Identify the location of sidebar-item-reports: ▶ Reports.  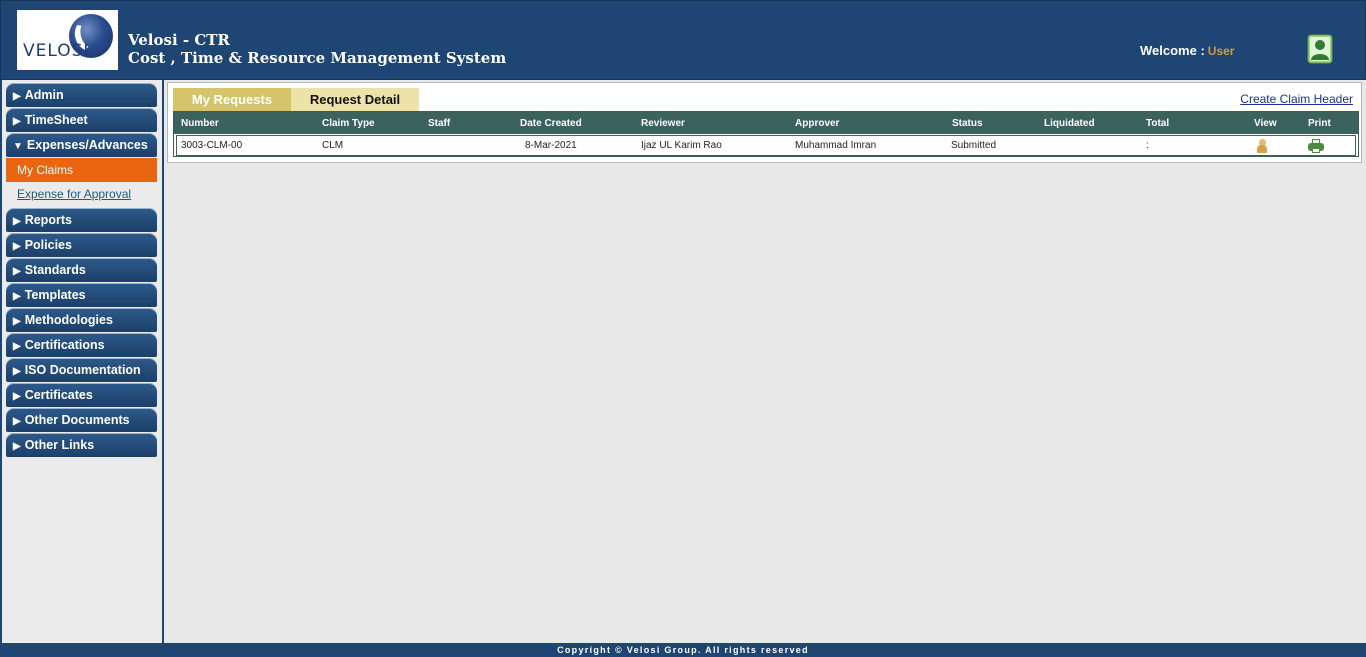
(81, 220).